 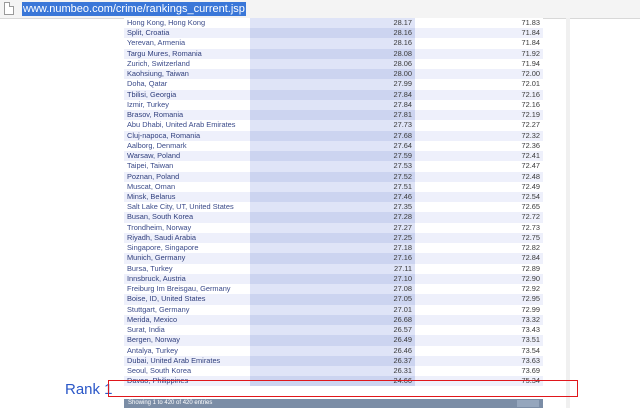 I want to click on city-cell: Seoul, South Korea, so click(x=187, y=371).